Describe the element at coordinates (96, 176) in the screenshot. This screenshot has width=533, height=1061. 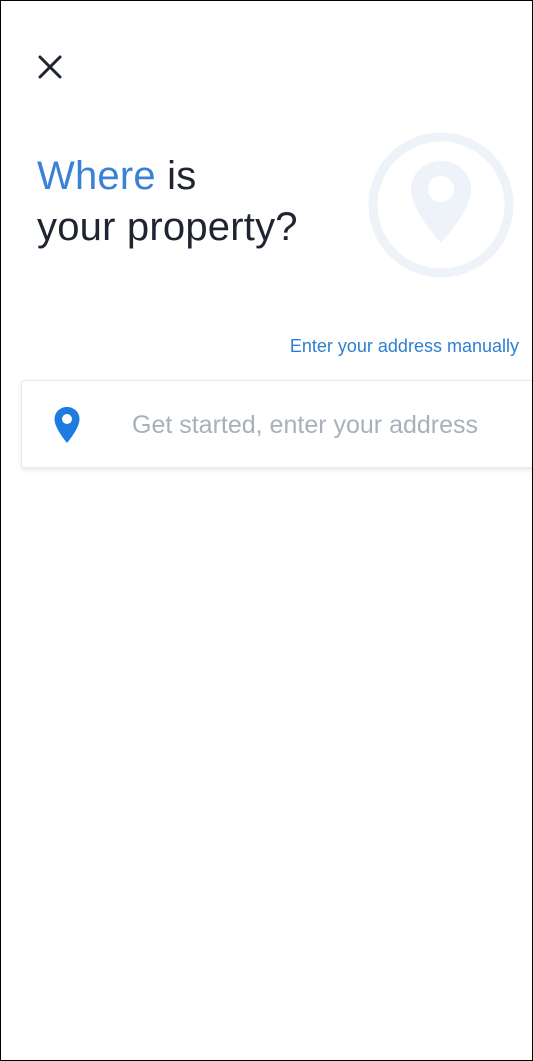
I see `title-highlight: Where` at that location.